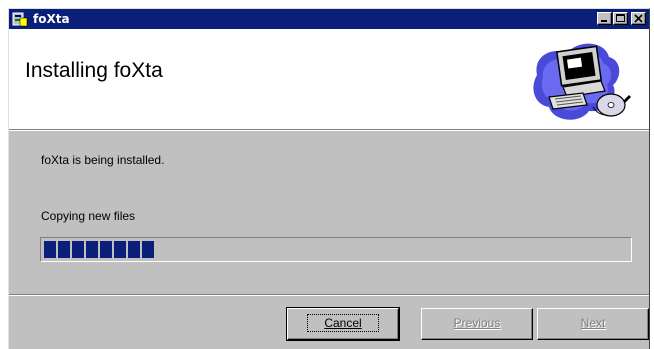 This screenshot has height=349, width=654. What do you see at coordinates (329, 19) in the screenshot?
I see `title-bar: foXta` at bounding box center [329, 19].